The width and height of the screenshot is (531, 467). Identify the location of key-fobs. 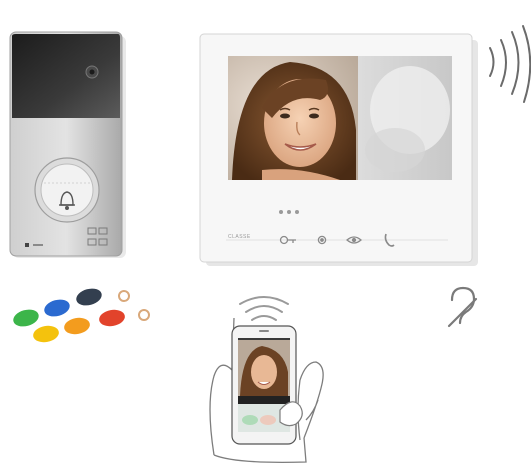
(81, 315).